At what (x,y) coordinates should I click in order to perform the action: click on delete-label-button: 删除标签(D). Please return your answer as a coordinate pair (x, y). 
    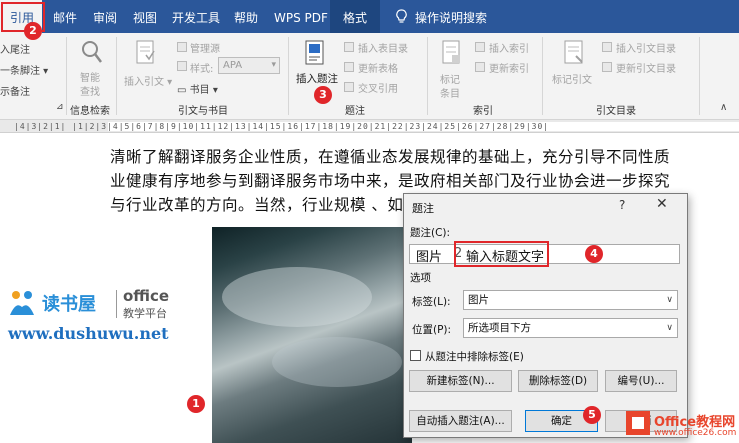
    Looking at the image, I should click on (558, 381).